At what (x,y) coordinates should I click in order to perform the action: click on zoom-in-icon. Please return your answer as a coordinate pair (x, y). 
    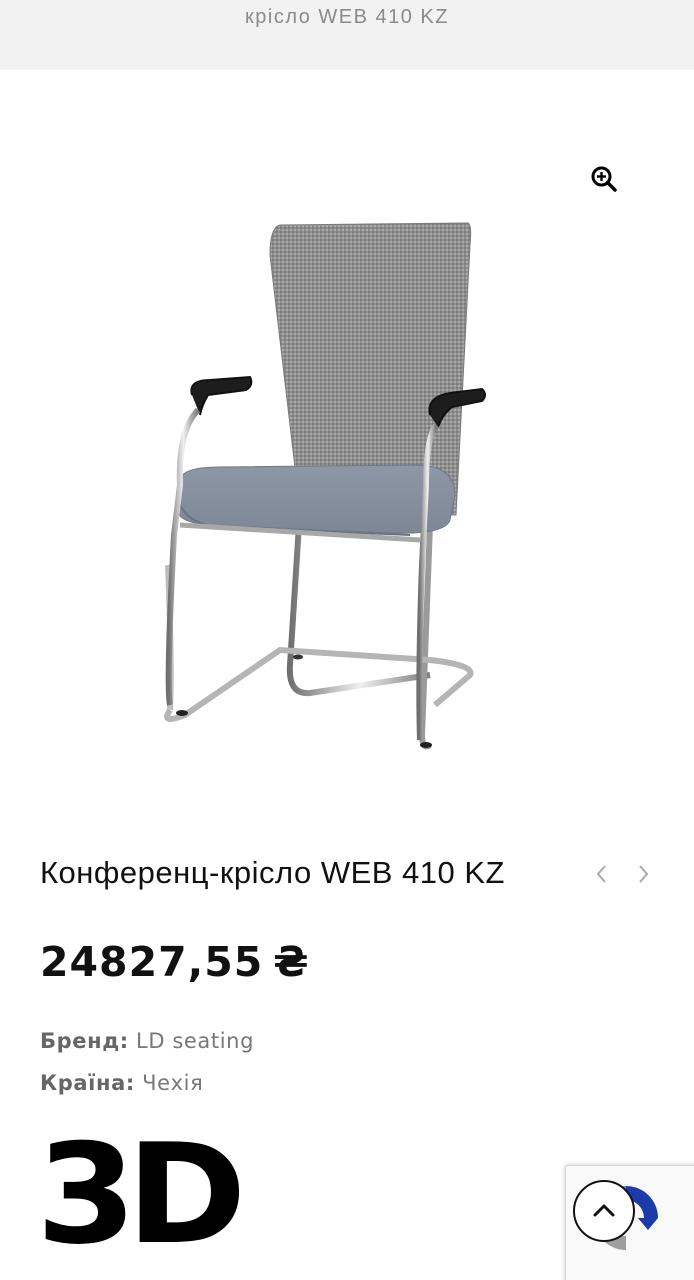
    Looking at the image, I should click on (604, 179).